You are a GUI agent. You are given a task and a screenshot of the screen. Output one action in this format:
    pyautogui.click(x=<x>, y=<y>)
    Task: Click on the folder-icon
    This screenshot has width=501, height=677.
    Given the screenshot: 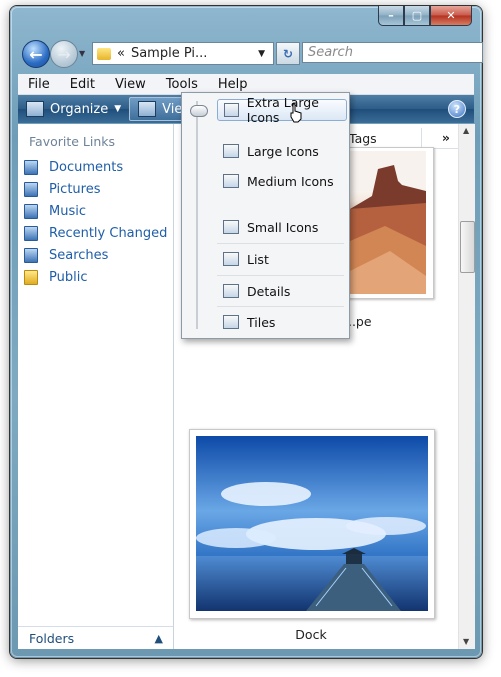 What is the action you would take?
    pyautogui.click(x=104, y=53)
    